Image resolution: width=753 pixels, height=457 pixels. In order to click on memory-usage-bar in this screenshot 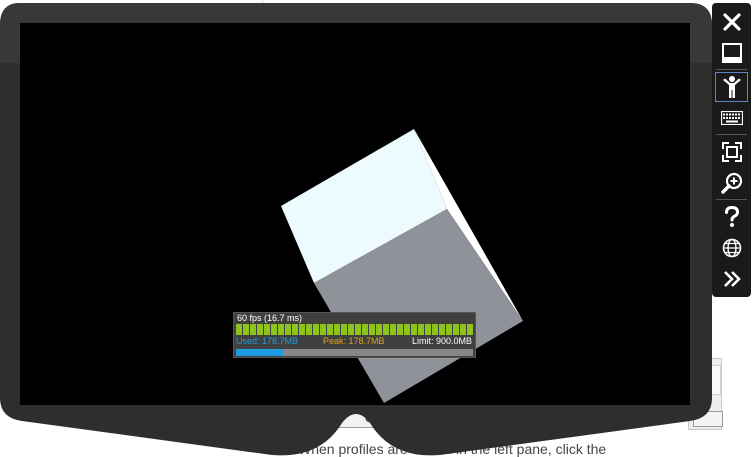, I will do `click(354, 352)`.